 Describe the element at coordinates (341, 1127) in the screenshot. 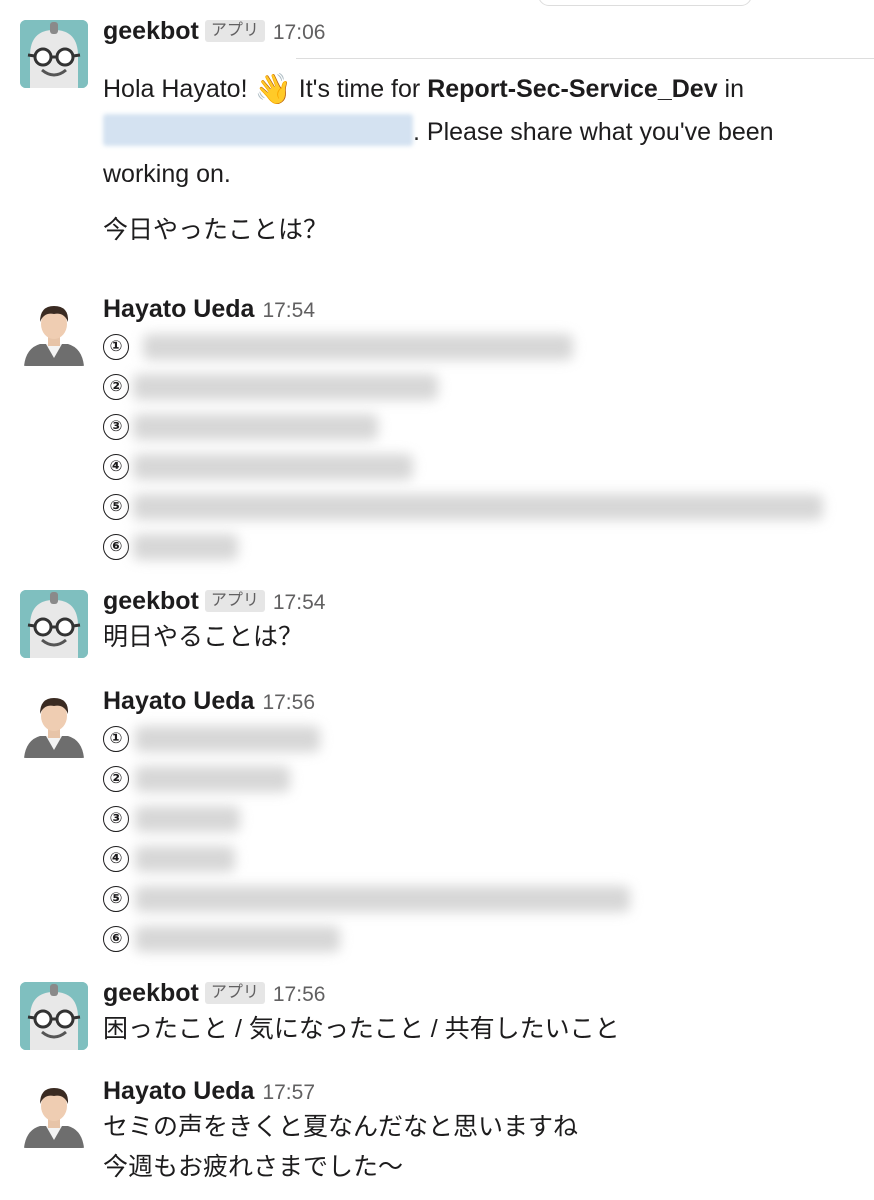

I see `message-line: セミの声をきくと夏なんだなと思いますね` at that location.